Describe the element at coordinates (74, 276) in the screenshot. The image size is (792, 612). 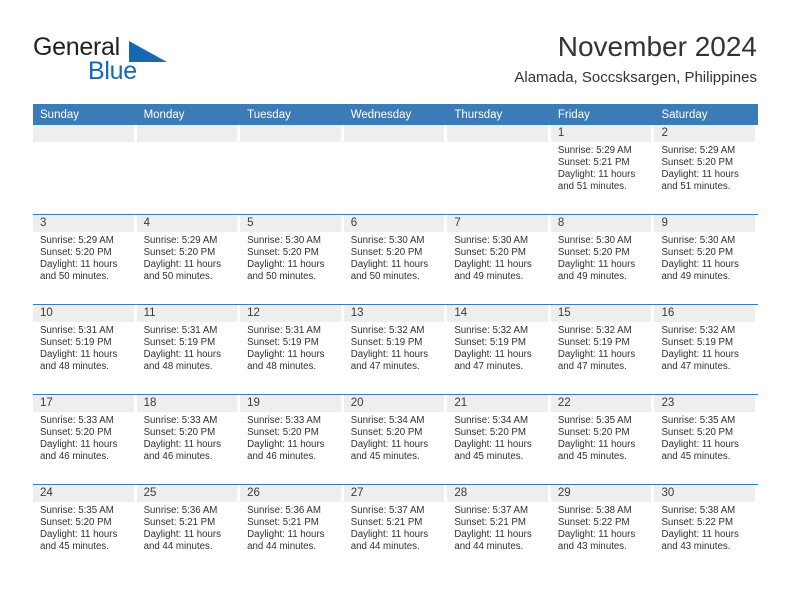
I see `daylight-text-line2: and 50 minutes.` at that location.